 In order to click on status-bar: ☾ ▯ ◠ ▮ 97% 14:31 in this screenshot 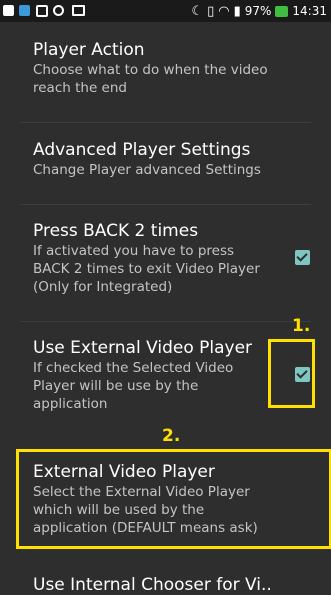, I will do `click(165, 11)`.